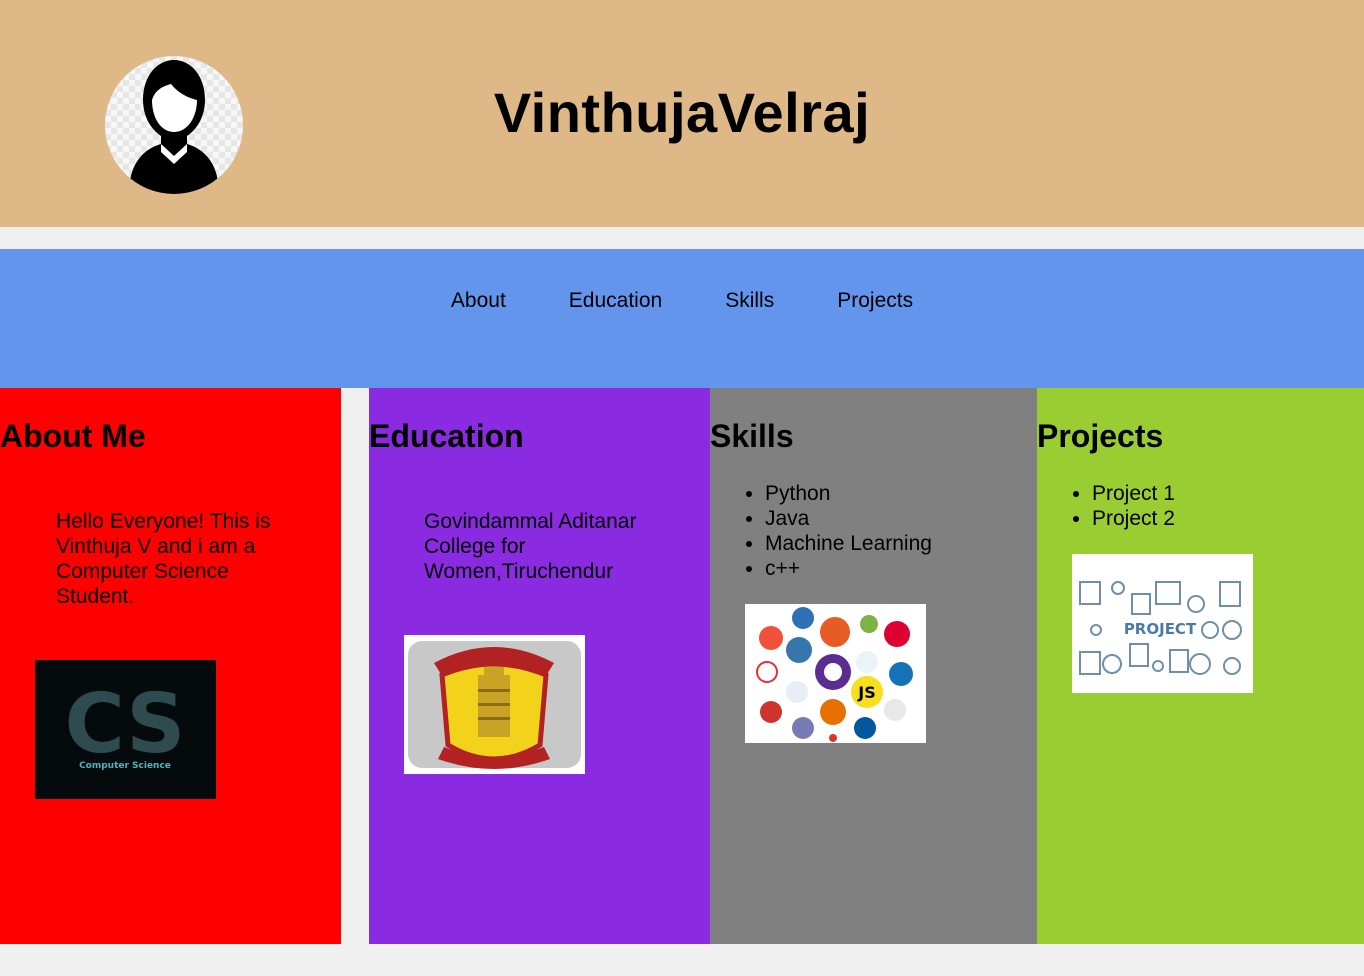 The width and height of the screenshot is (1364, 976). Describe the element at coordinates (835, 673) in the screenshot. I see `programming-languages-collage-icon: JS` at that location.